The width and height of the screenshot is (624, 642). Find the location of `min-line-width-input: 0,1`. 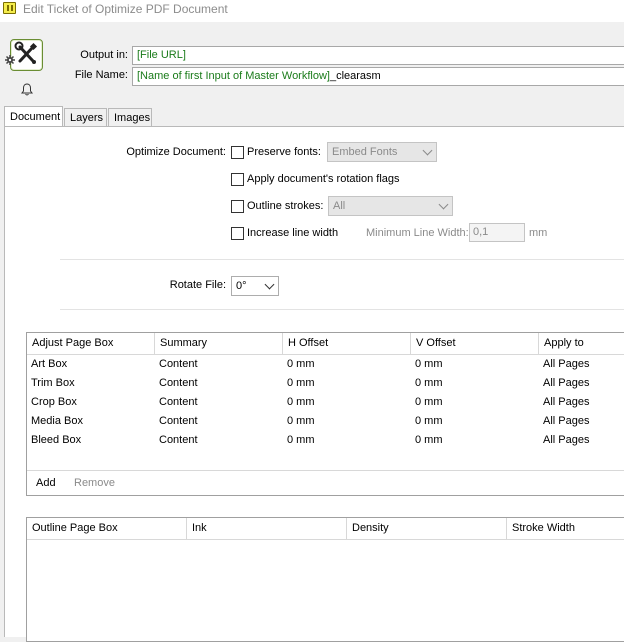

min-line-width-input: 0,1 is located at coordinates (497, 232).